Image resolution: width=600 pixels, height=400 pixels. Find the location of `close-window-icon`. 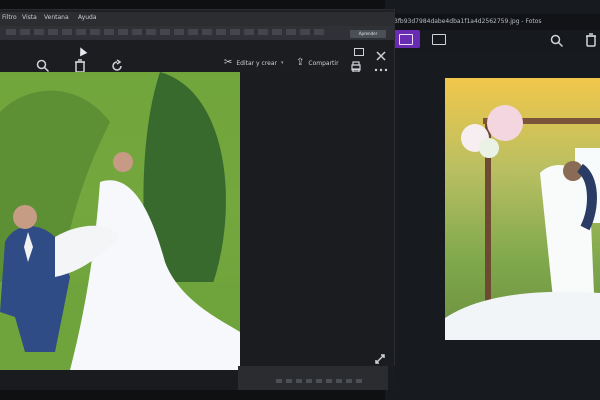

close-window-icon is located at coordinates (381, 53).